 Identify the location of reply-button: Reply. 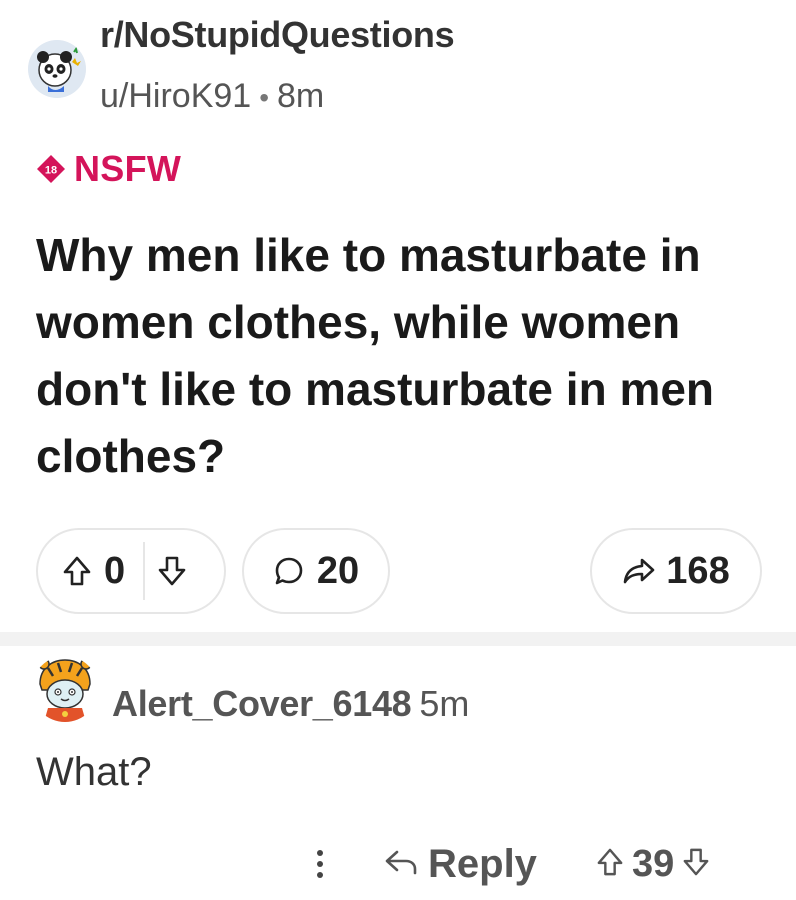
(460, 864).